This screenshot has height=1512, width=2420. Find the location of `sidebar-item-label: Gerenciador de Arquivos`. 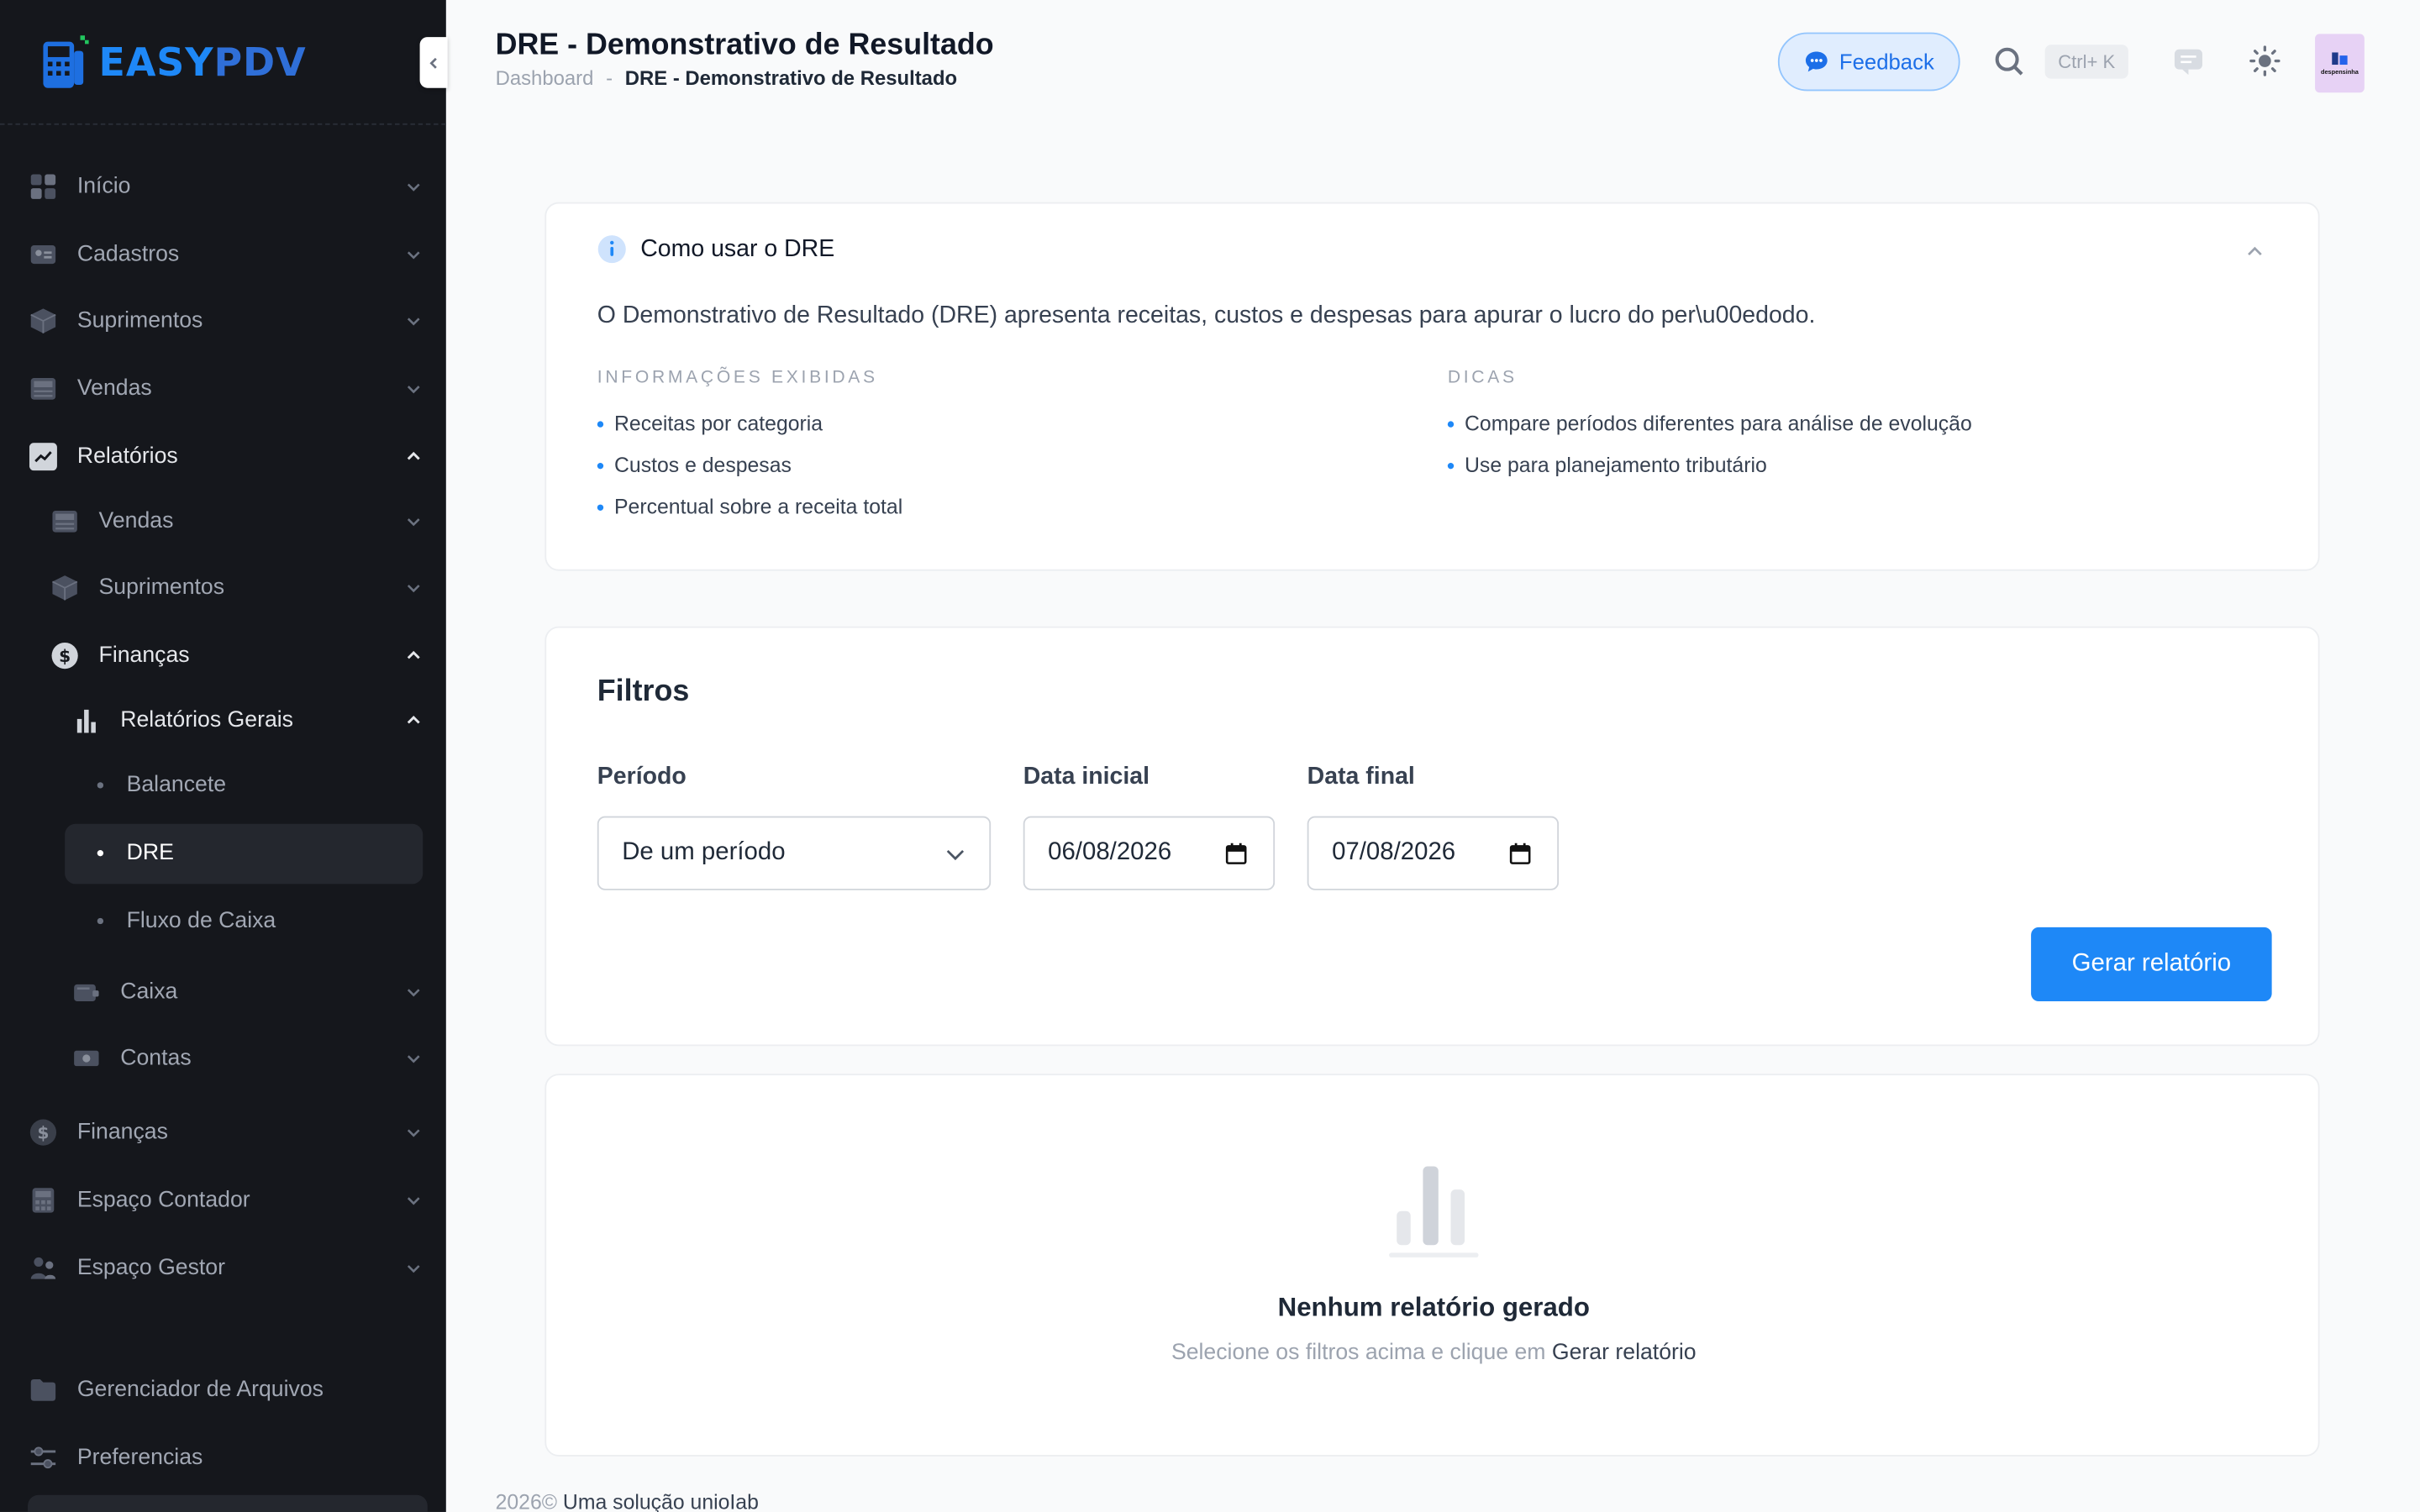

sidebar-item-label: Gerenciador de Arquivos is located at coordinates (200, 1390).